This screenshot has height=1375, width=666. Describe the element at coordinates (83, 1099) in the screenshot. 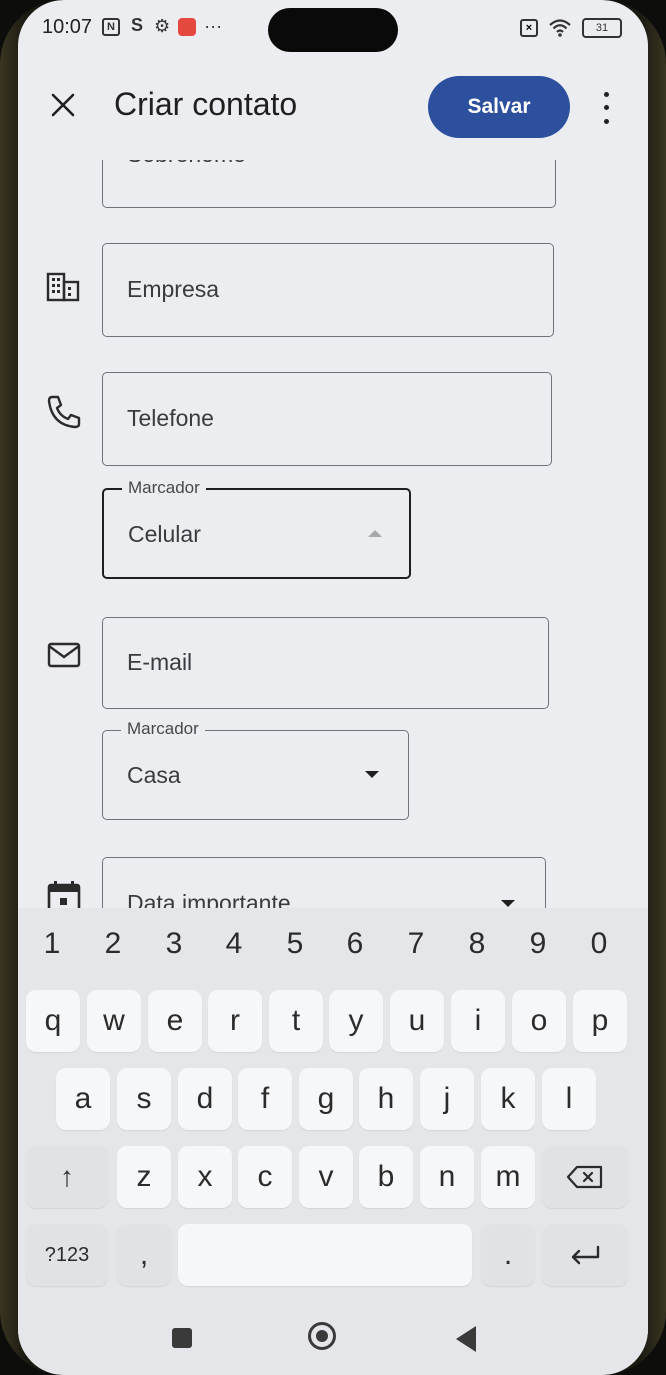

I see `key-a: a` at that location.